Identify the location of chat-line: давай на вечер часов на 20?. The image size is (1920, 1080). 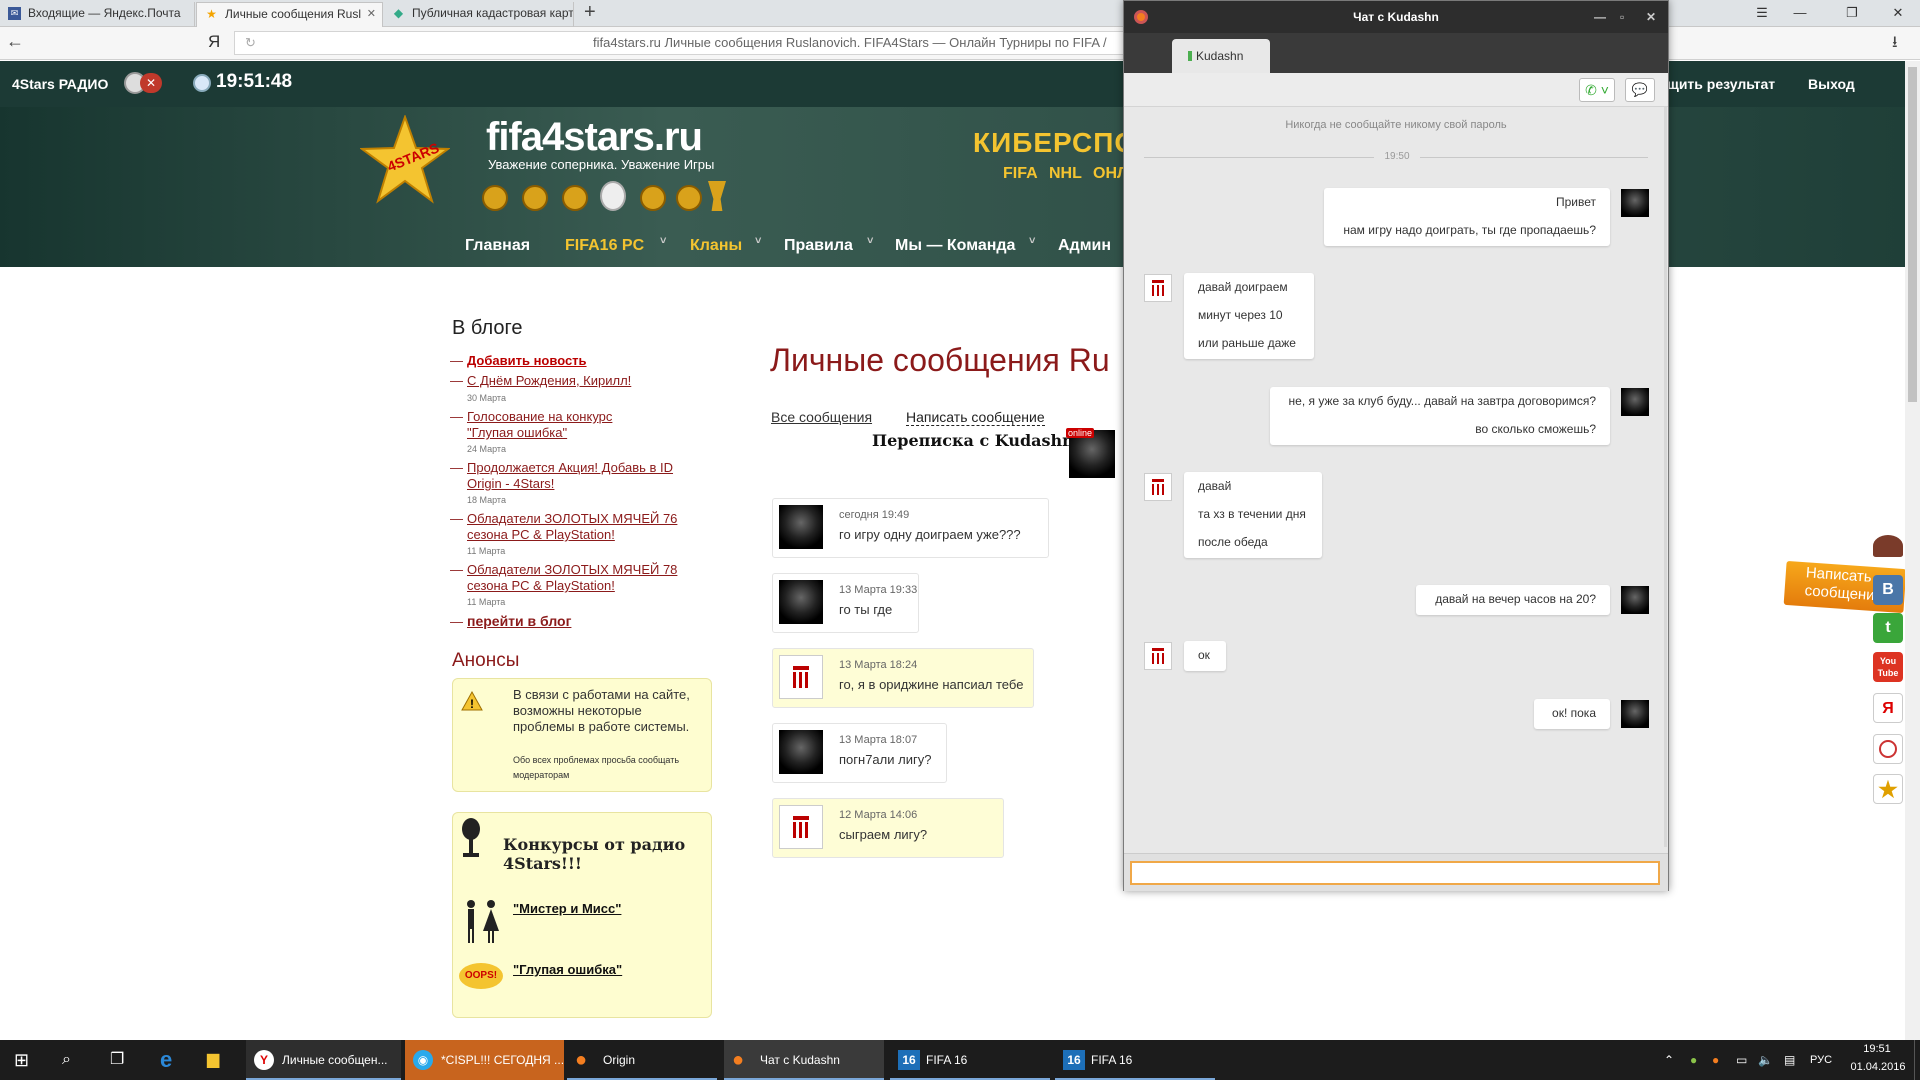
(1515, 599).